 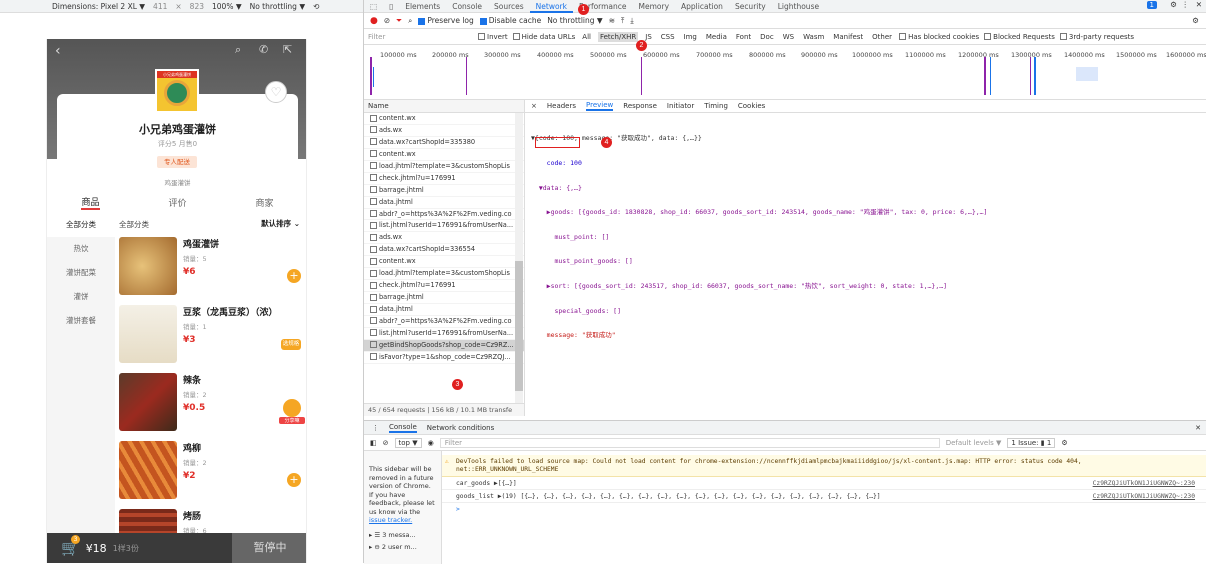 I want to click on tab-reviews: 评价, so click(x=177, y=202).